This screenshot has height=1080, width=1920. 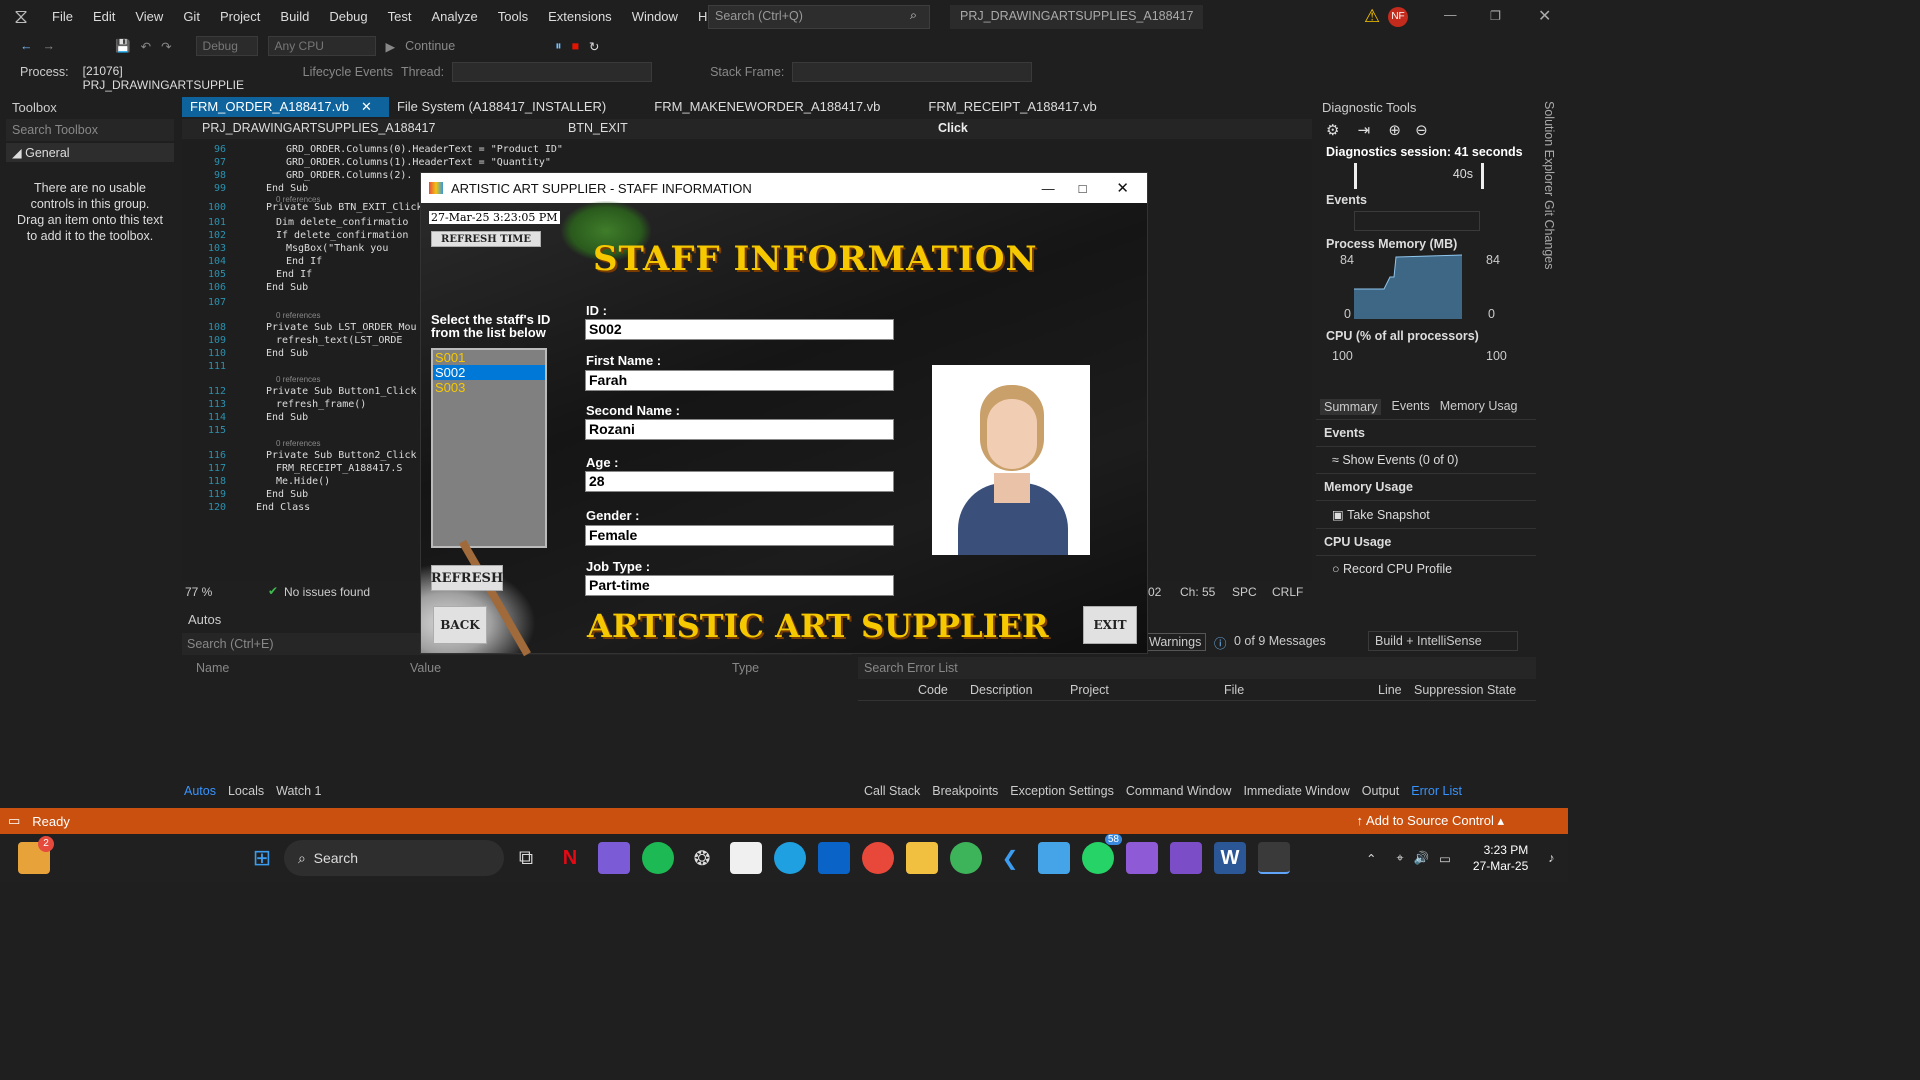 I want to click on settings-icon: ⚙, so click(x=1332, y=130).